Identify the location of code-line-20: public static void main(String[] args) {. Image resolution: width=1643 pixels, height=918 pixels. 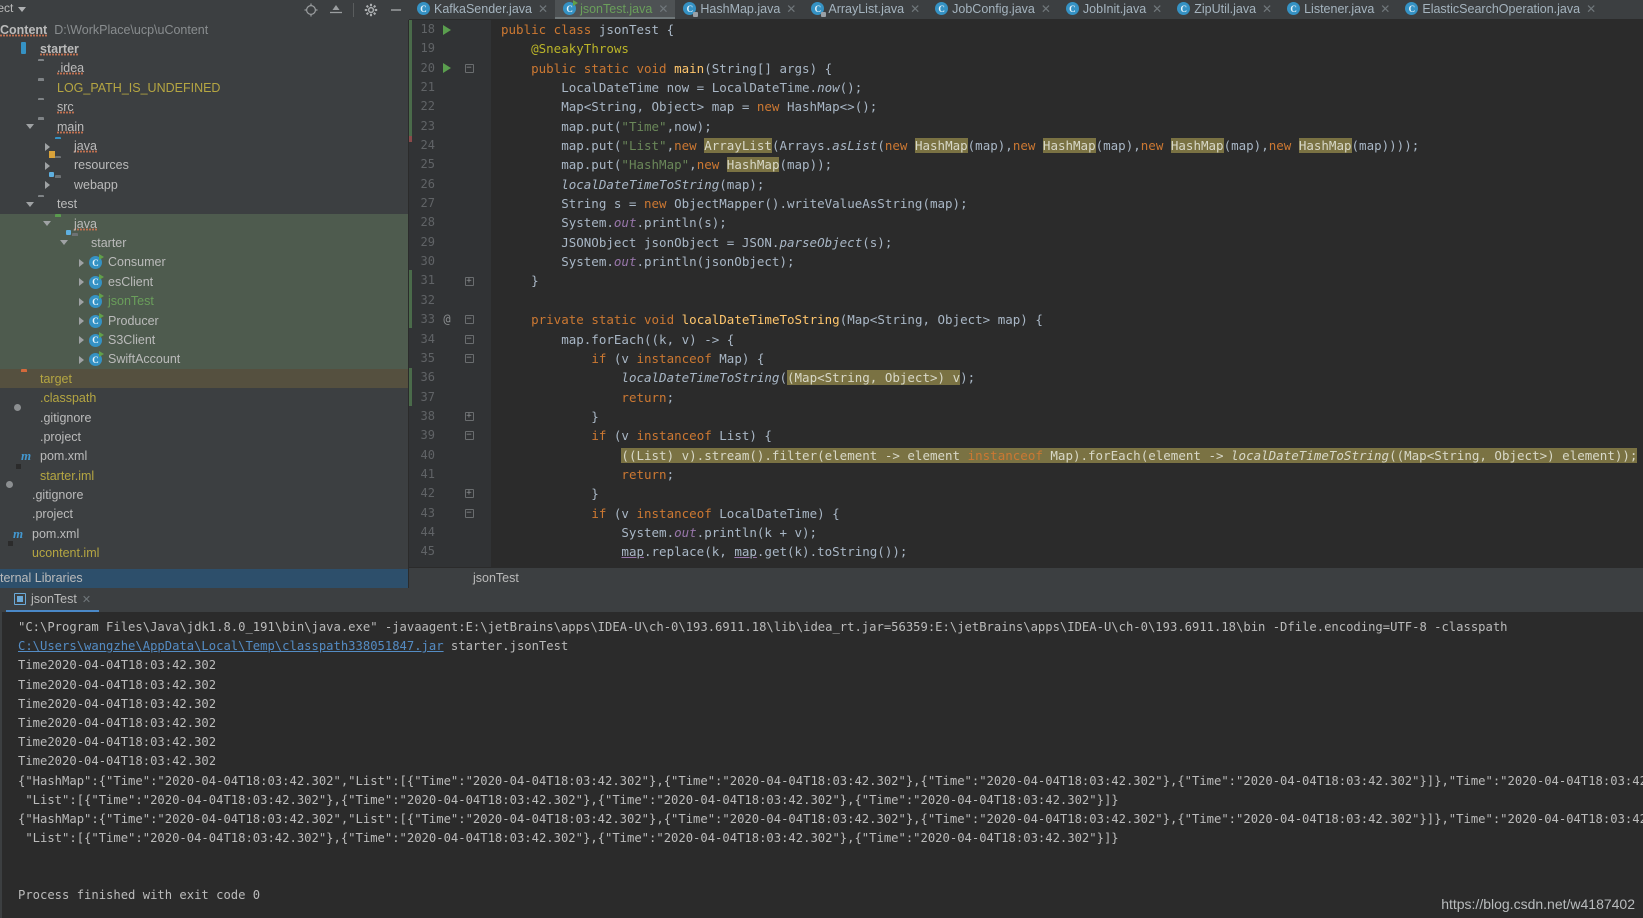
(1072, 68).